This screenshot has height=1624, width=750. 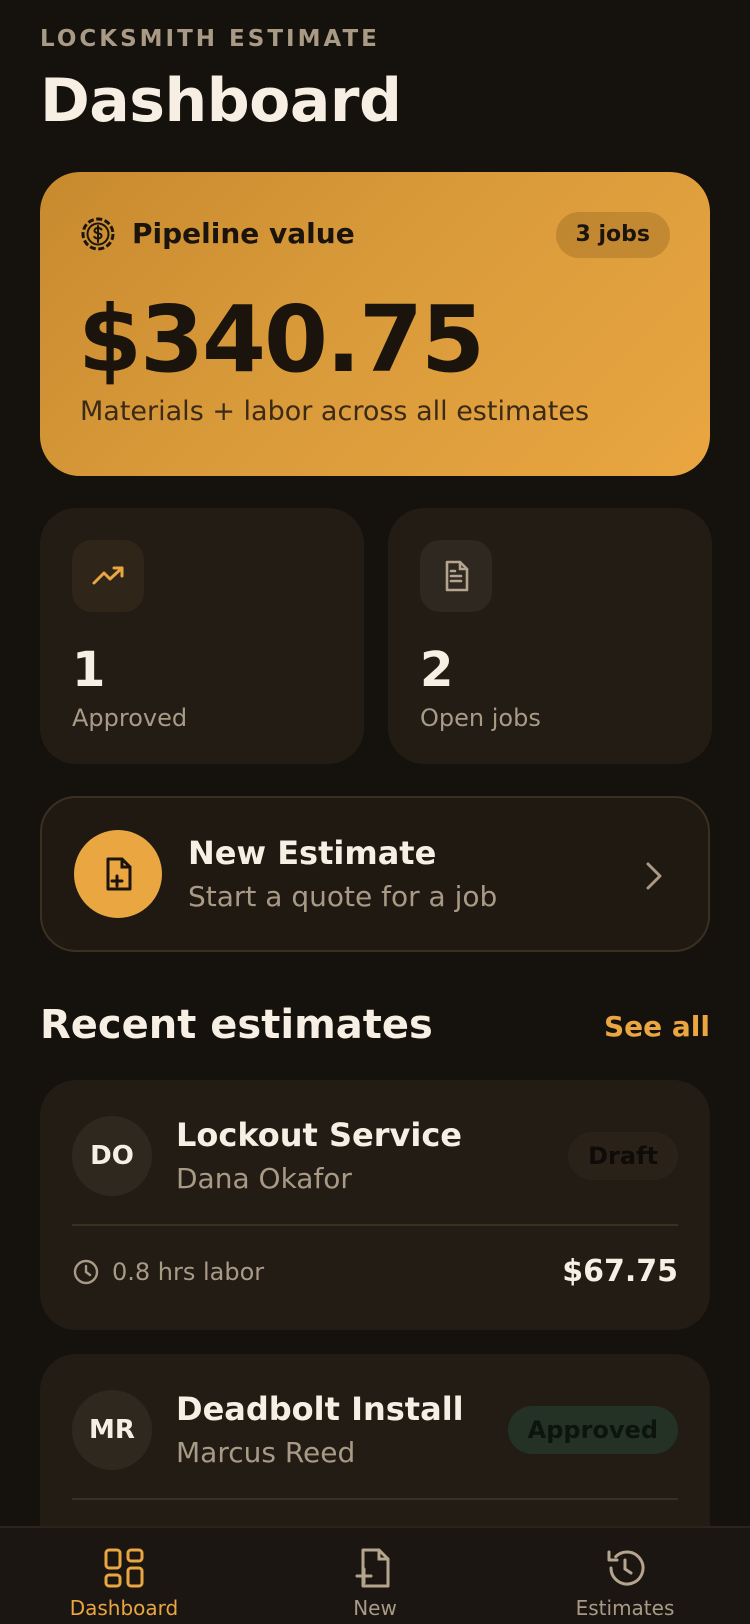 What do you see at coordinates (188, 1272) in the screenshot?
I see `labor-hours: 0.8 hrs labor` at bounding box center [188, 1272].